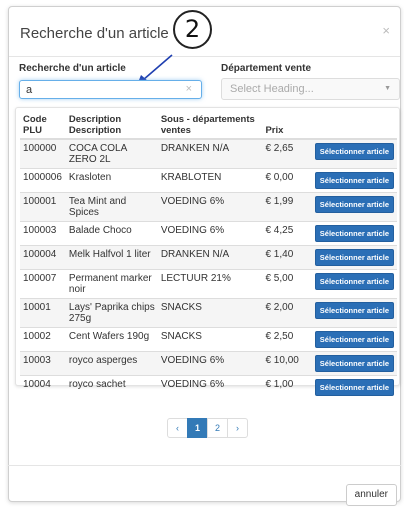  Describe the element at coordinates (287, 387) in the screenshot. I see `cell-price: € 1,00` at that location.